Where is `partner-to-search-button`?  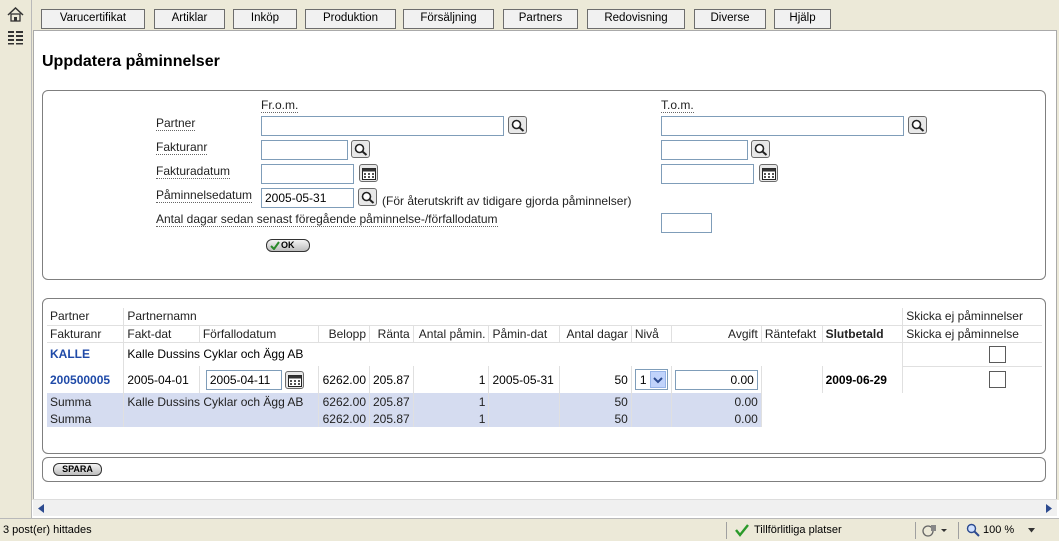 partner-to-search-button is located at coordinates (917, 125).